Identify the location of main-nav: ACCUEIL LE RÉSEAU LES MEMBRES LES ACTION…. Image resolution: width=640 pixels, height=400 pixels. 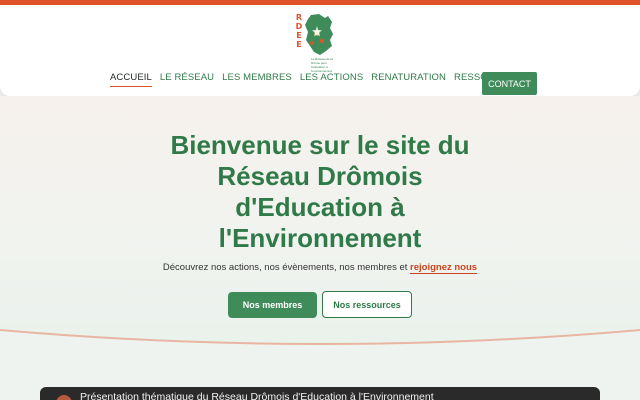
(320, 79).